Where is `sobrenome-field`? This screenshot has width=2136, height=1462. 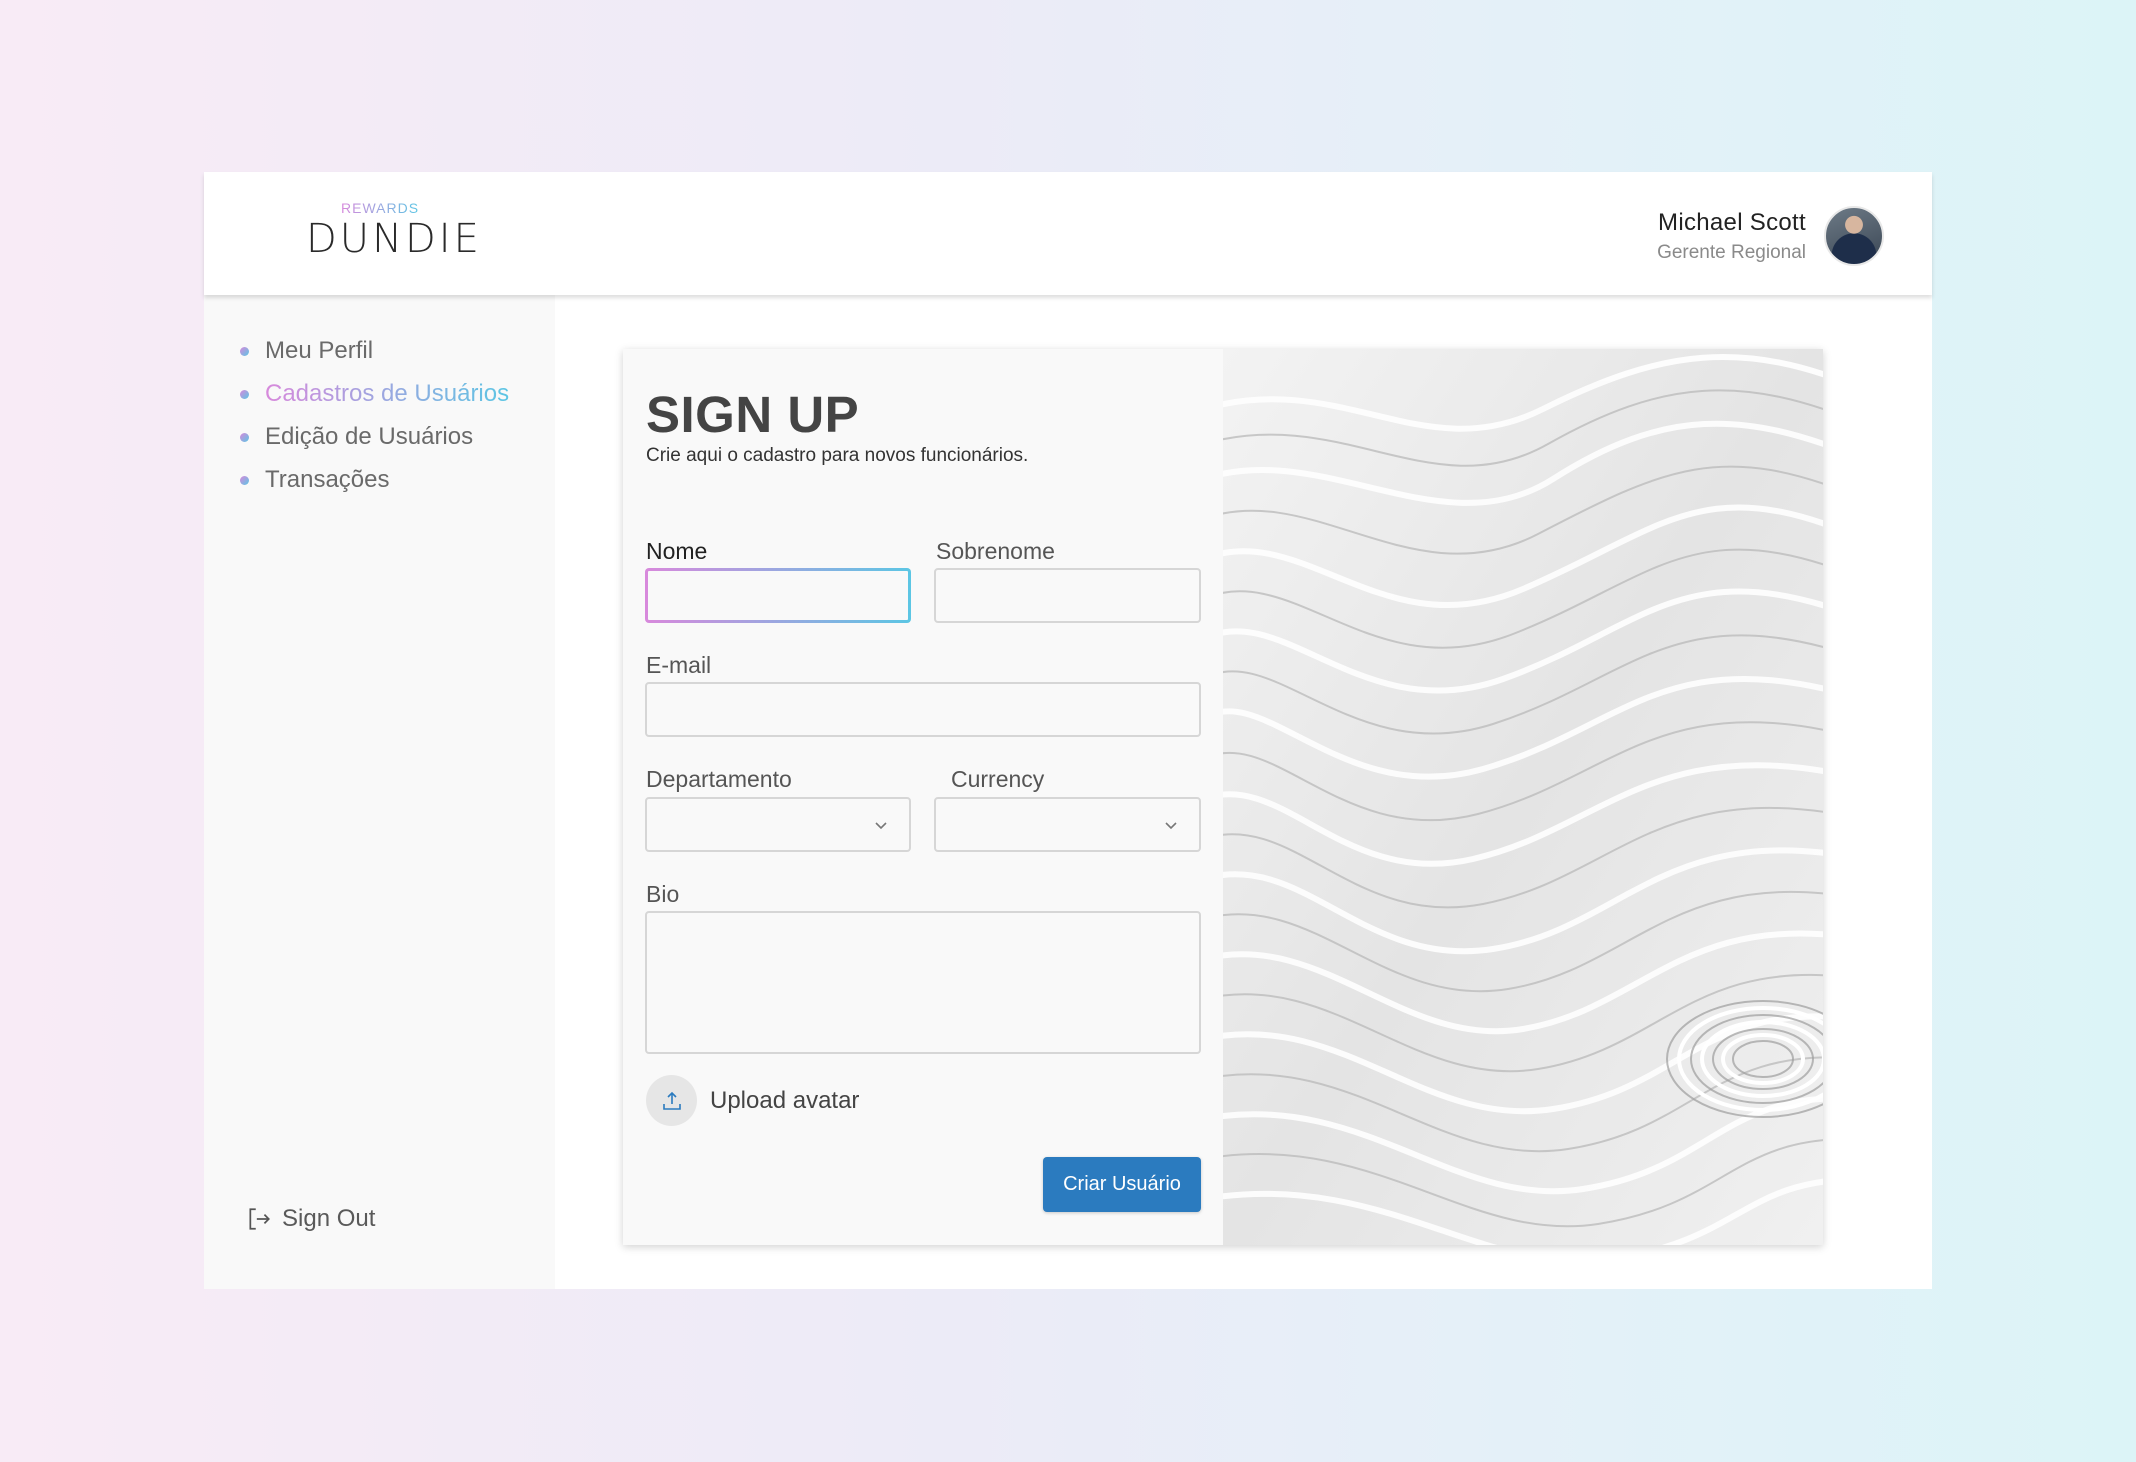
sobrenome-field is located at coordinates (1067, 595).